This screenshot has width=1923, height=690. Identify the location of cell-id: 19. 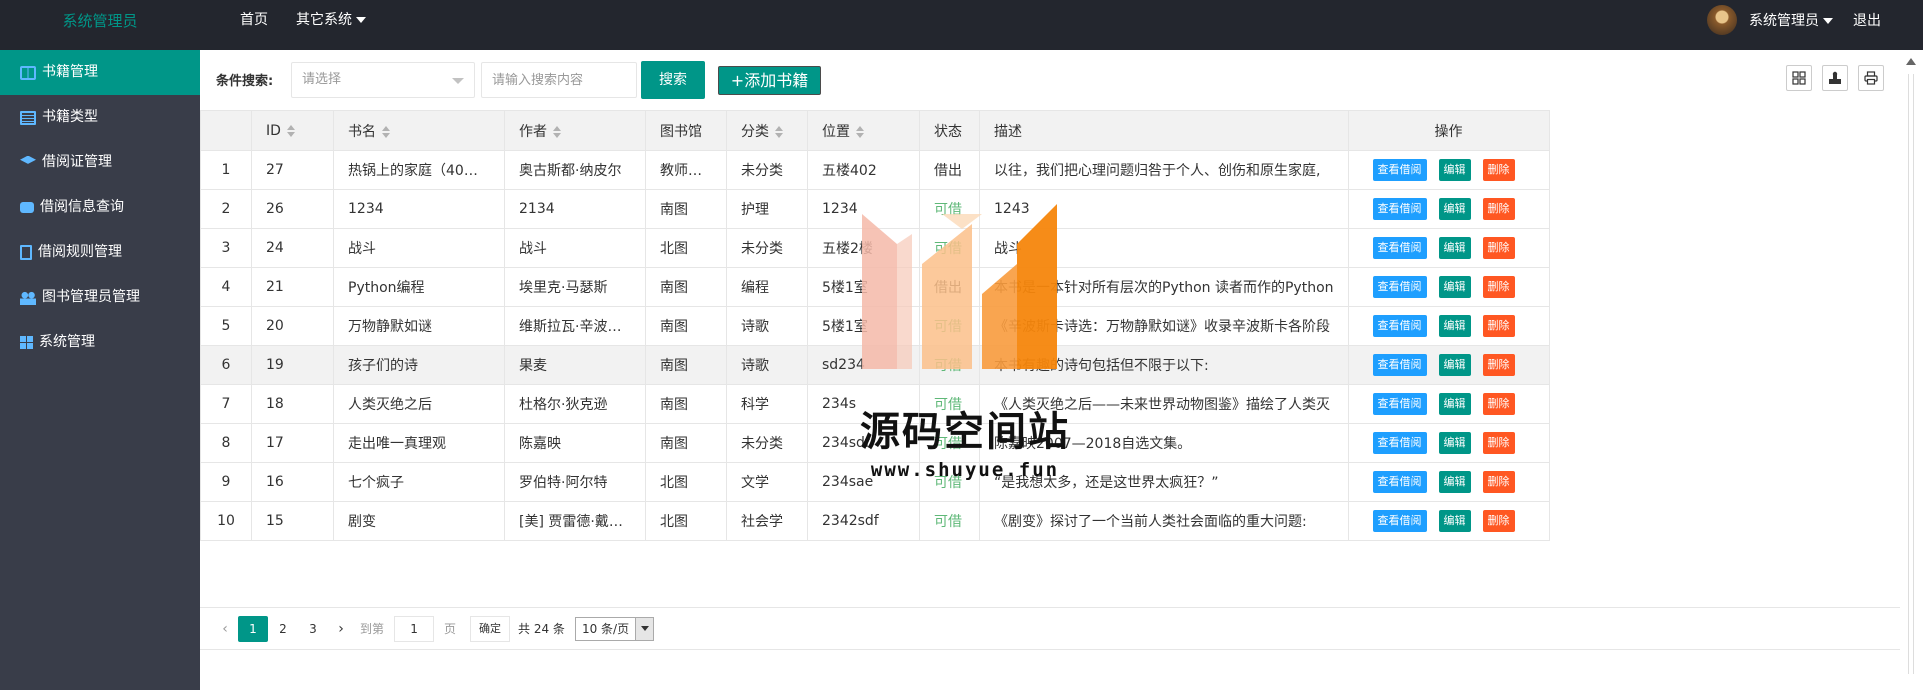
(292, 365).